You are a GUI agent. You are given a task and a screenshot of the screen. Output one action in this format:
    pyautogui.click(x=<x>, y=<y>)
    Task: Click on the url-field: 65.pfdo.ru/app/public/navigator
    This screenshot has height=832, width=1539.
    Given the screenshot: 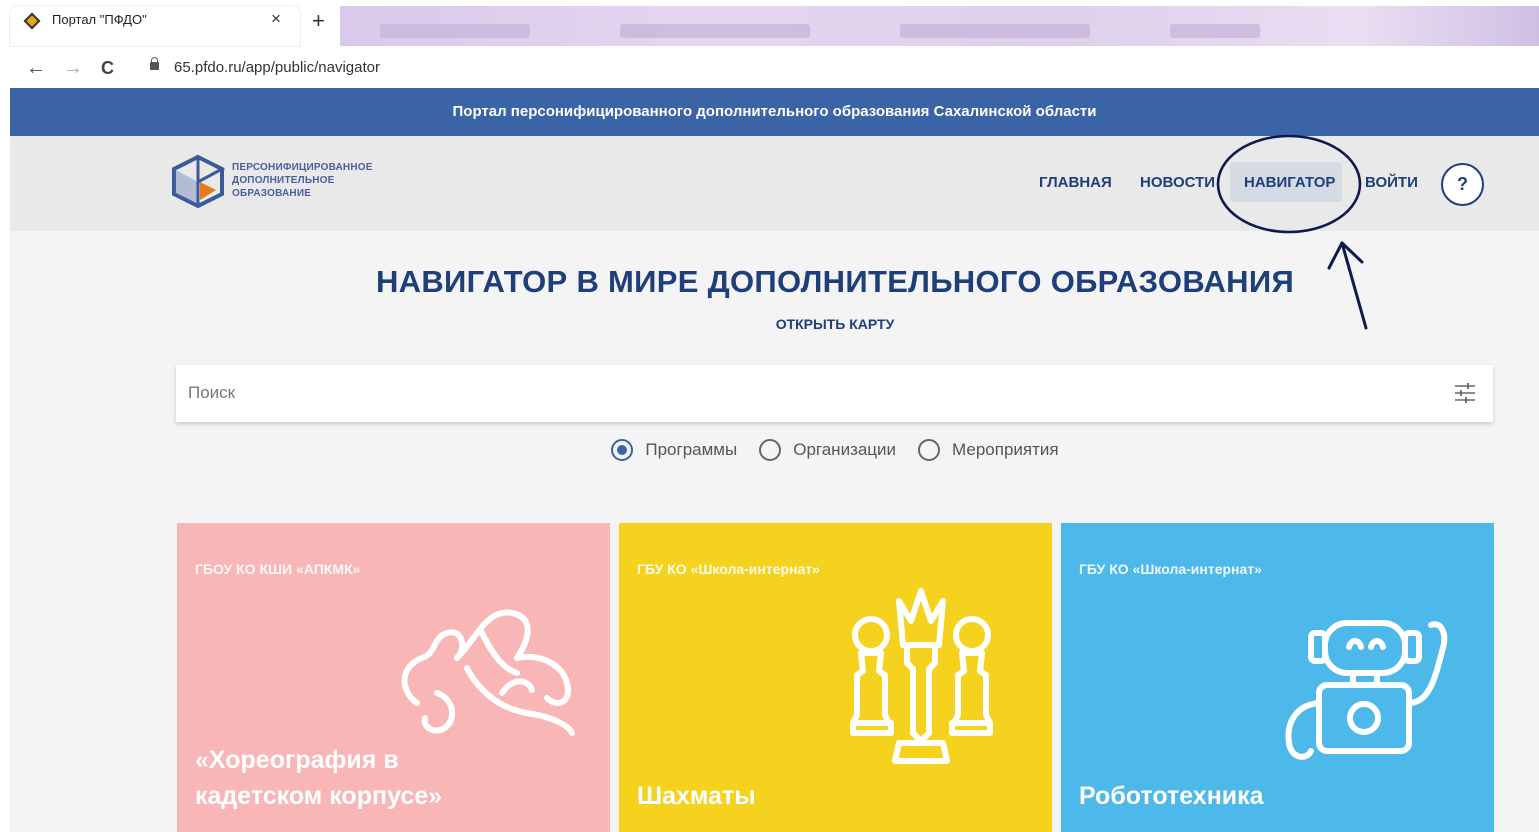 What is the action you would take?
    pyautogui.click(x=277, y=67)
    